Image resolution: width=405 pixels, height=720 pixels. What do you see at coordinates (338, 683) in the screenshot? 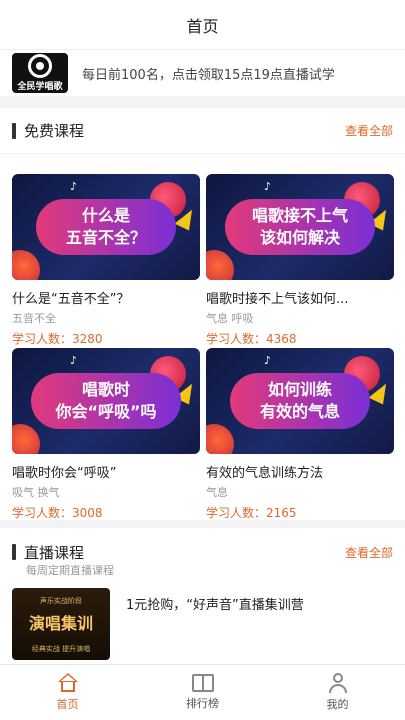
I see `user-icon` at bounding box center [338, 683].